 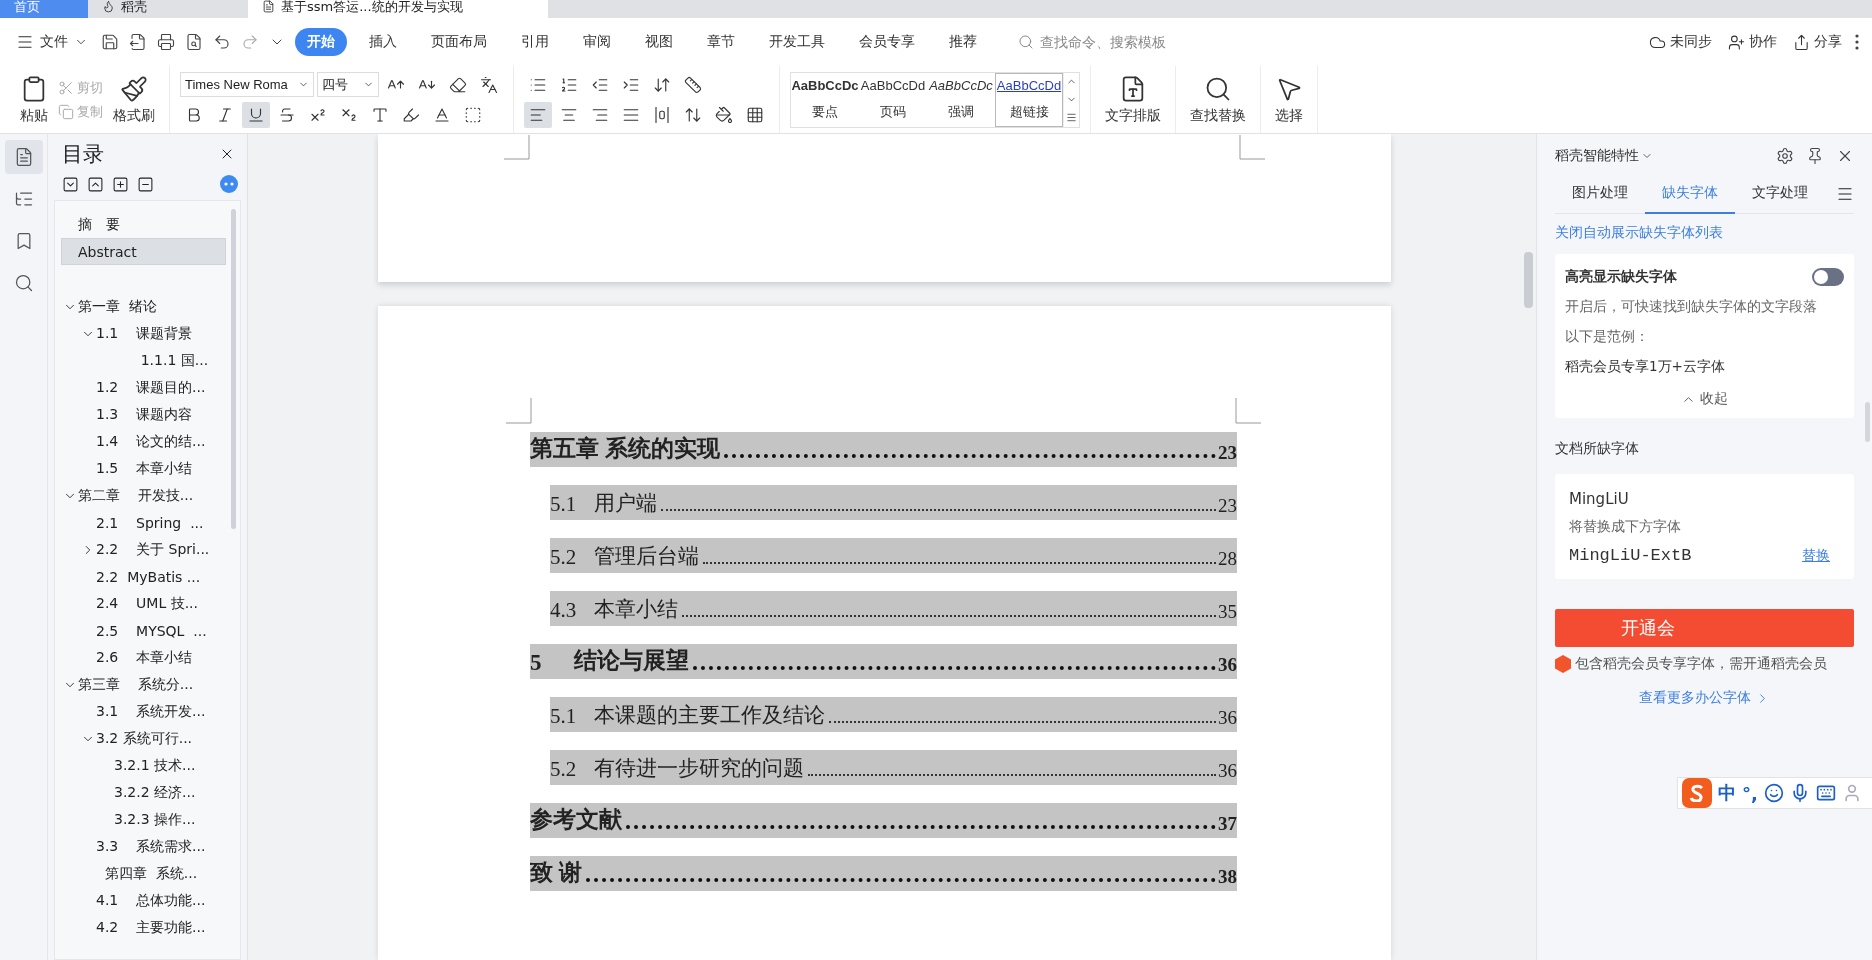 I want to click on more-fonts-link: 查看更多办公字体, so click(x=1704, y=698).